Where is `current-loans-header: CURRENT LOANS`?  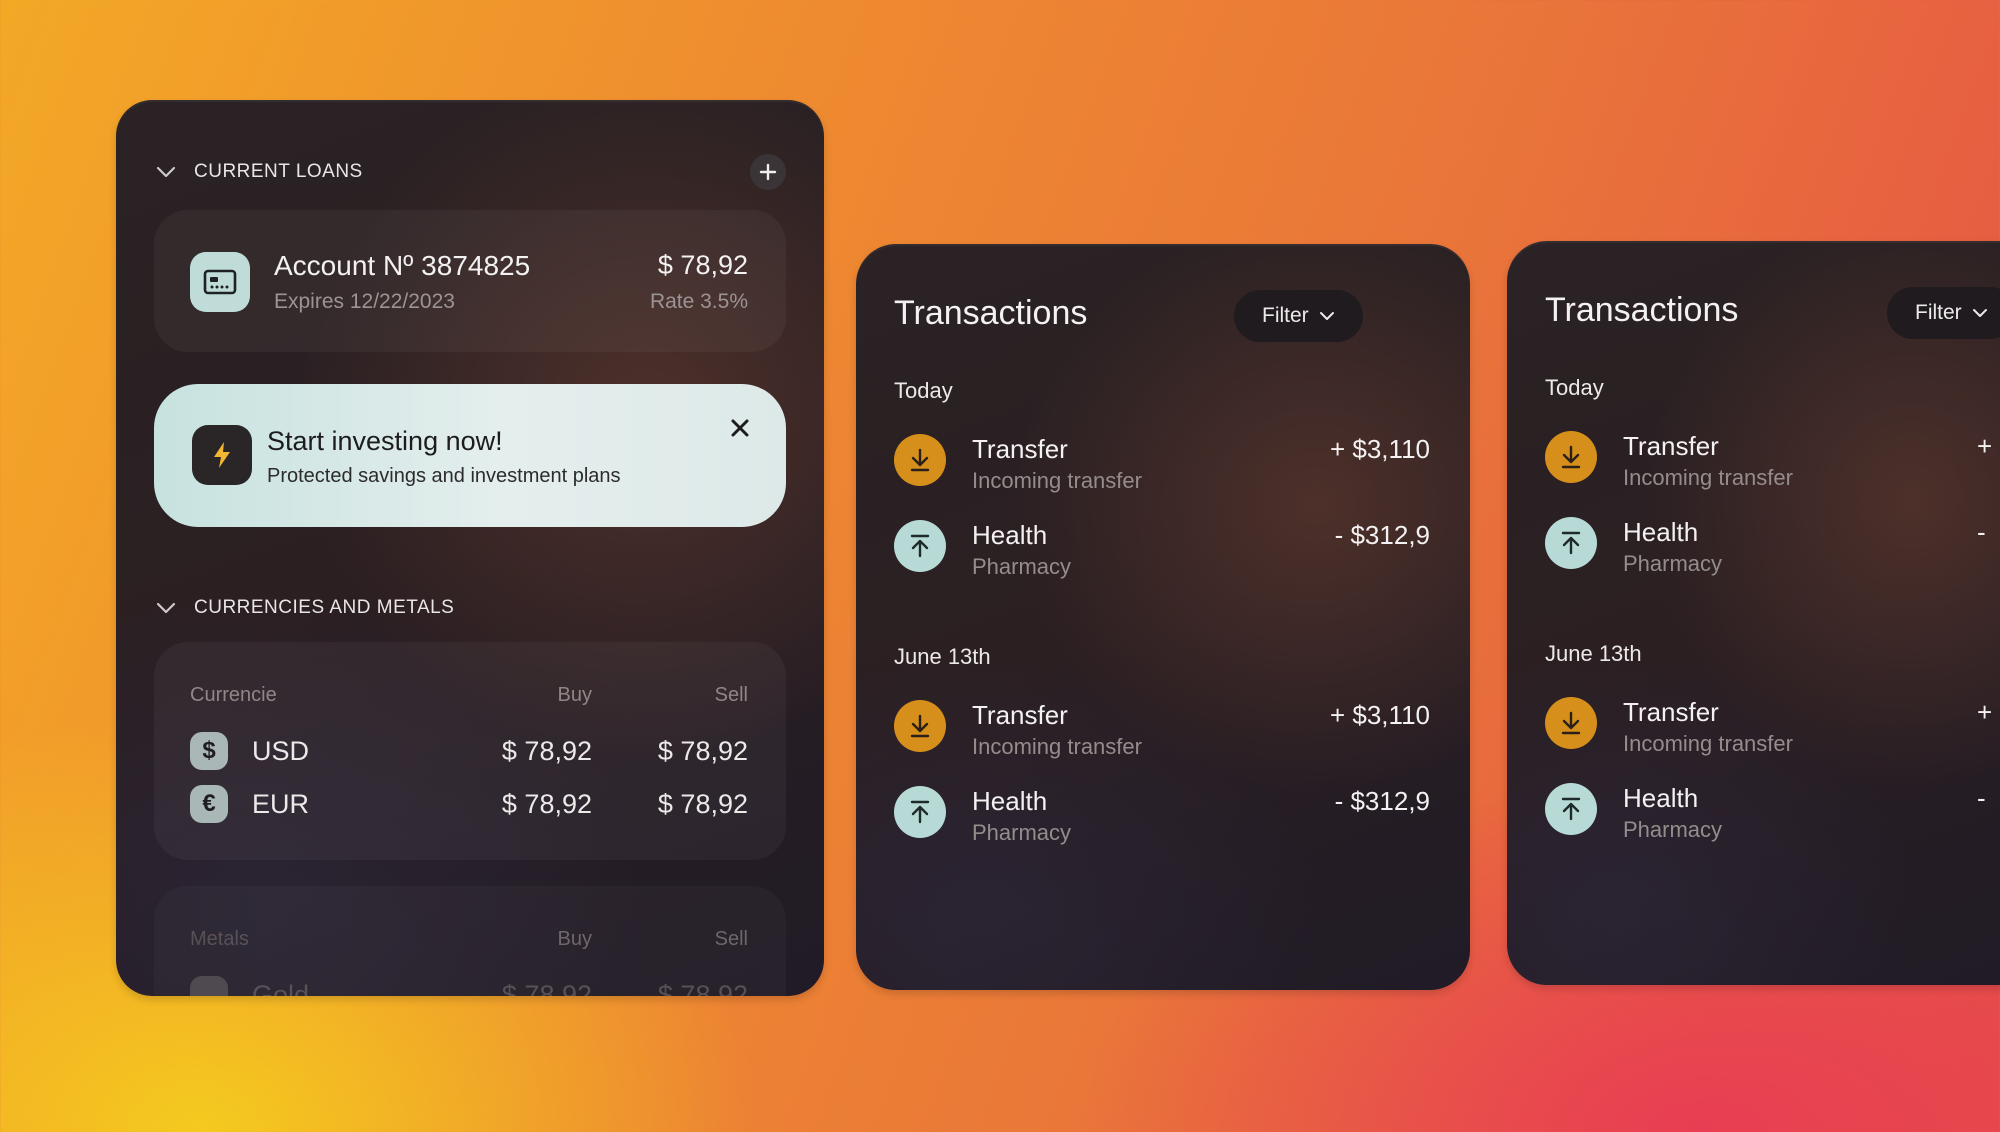
current-loans-header: CURRENT LOANS is located at coordinates (258, 172).